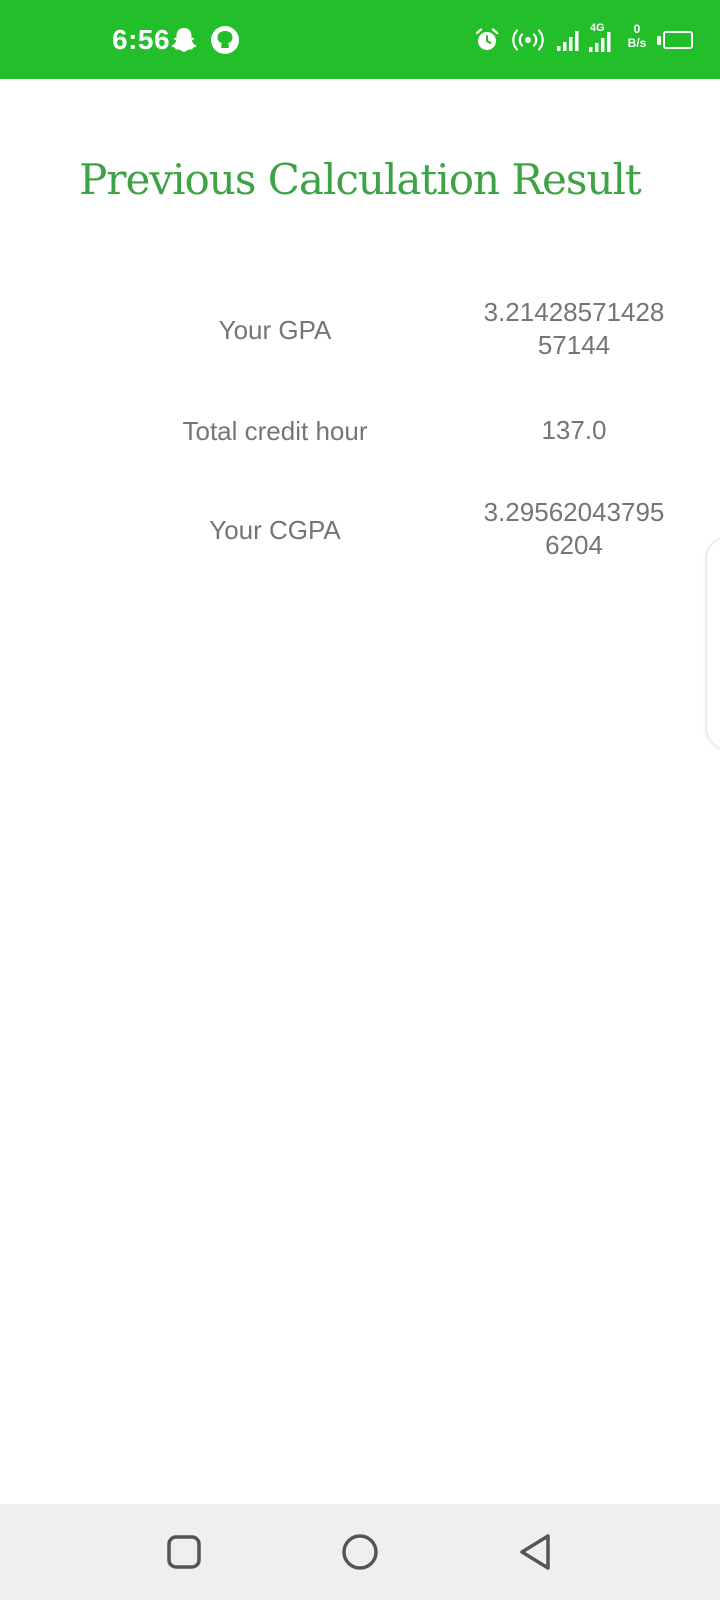  I want to click on github-icon, so click(225, 40).